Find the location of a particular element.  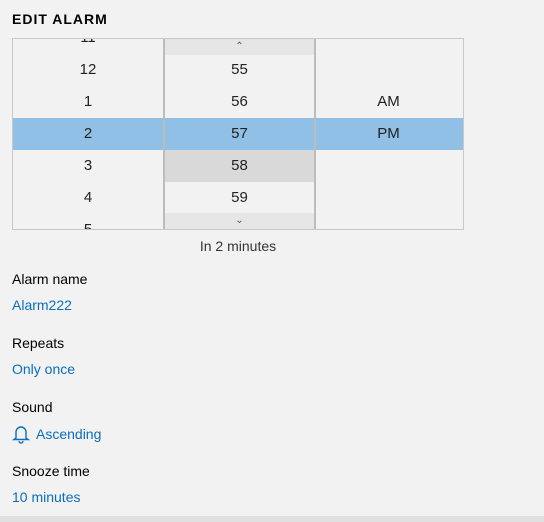

hour-item: 4 is located at coordinates (88, 198).